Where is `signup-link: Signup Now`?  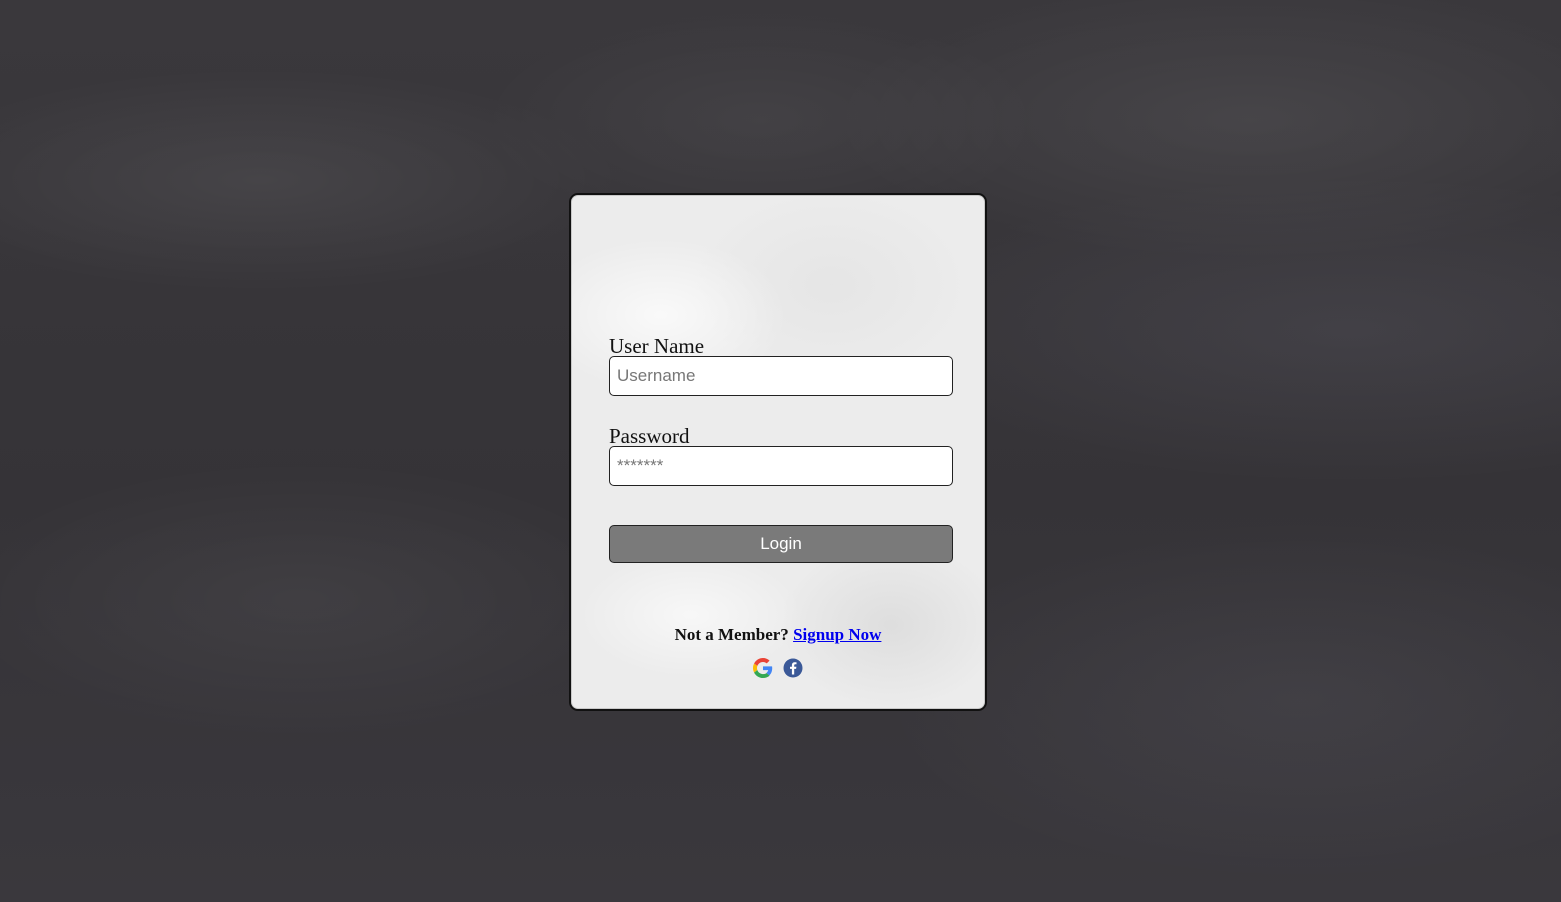 signup-link: Signup Now is located at coordinates (837, 634).